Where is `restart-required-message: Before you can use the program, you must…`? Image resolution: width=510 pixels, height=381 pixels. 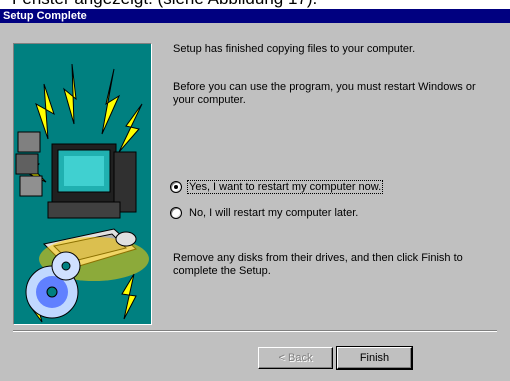 restart-required-message: Before you can use the program, you must… is located at coordinates (324, 93).